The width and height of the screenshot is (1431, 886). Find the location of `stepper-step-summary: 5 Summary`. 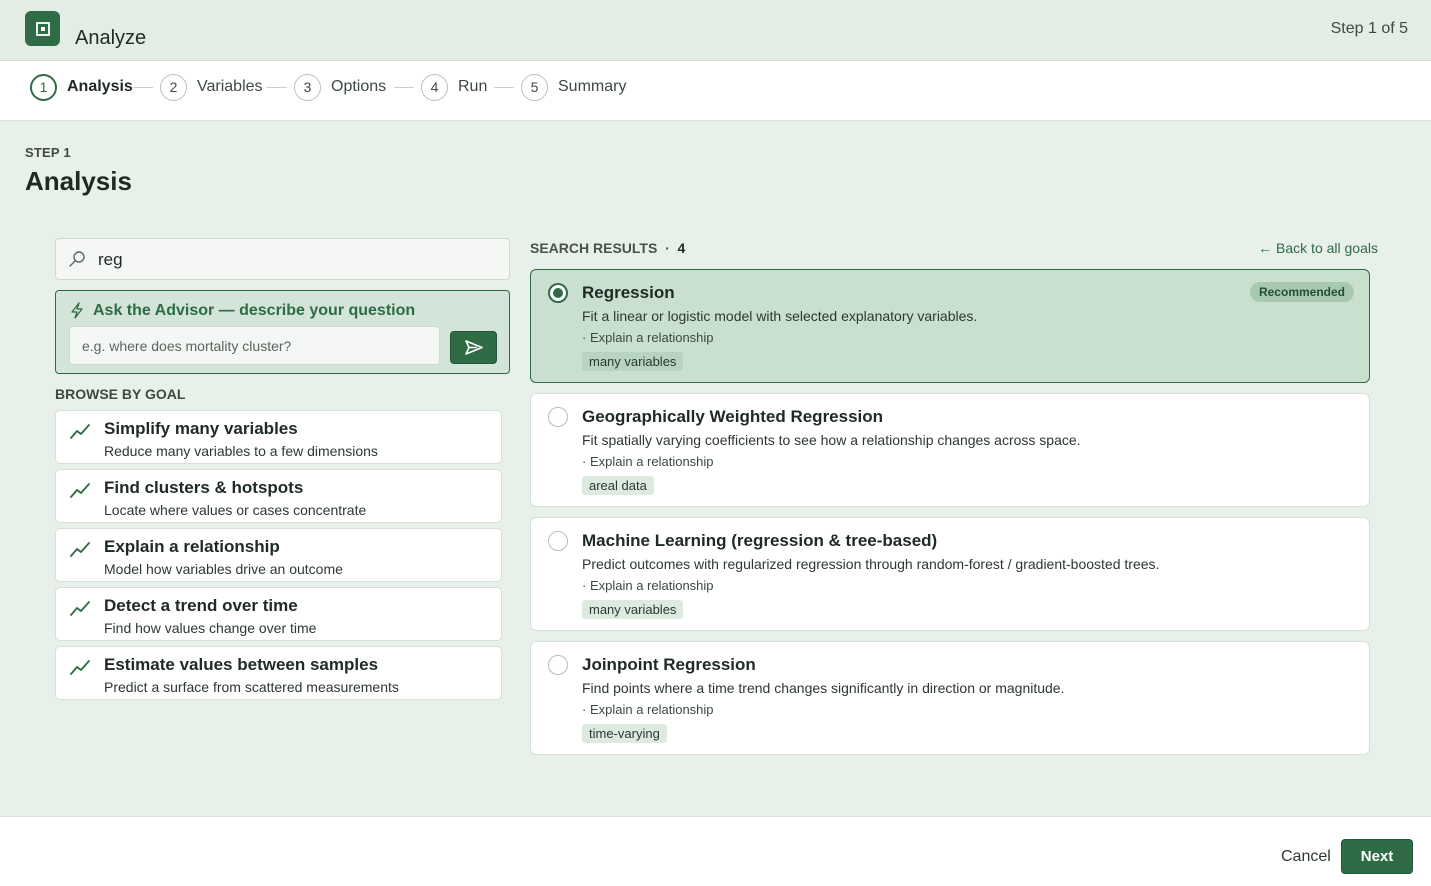

stepper-step-summary: 5 Summary is located at coordinates (573, 87).